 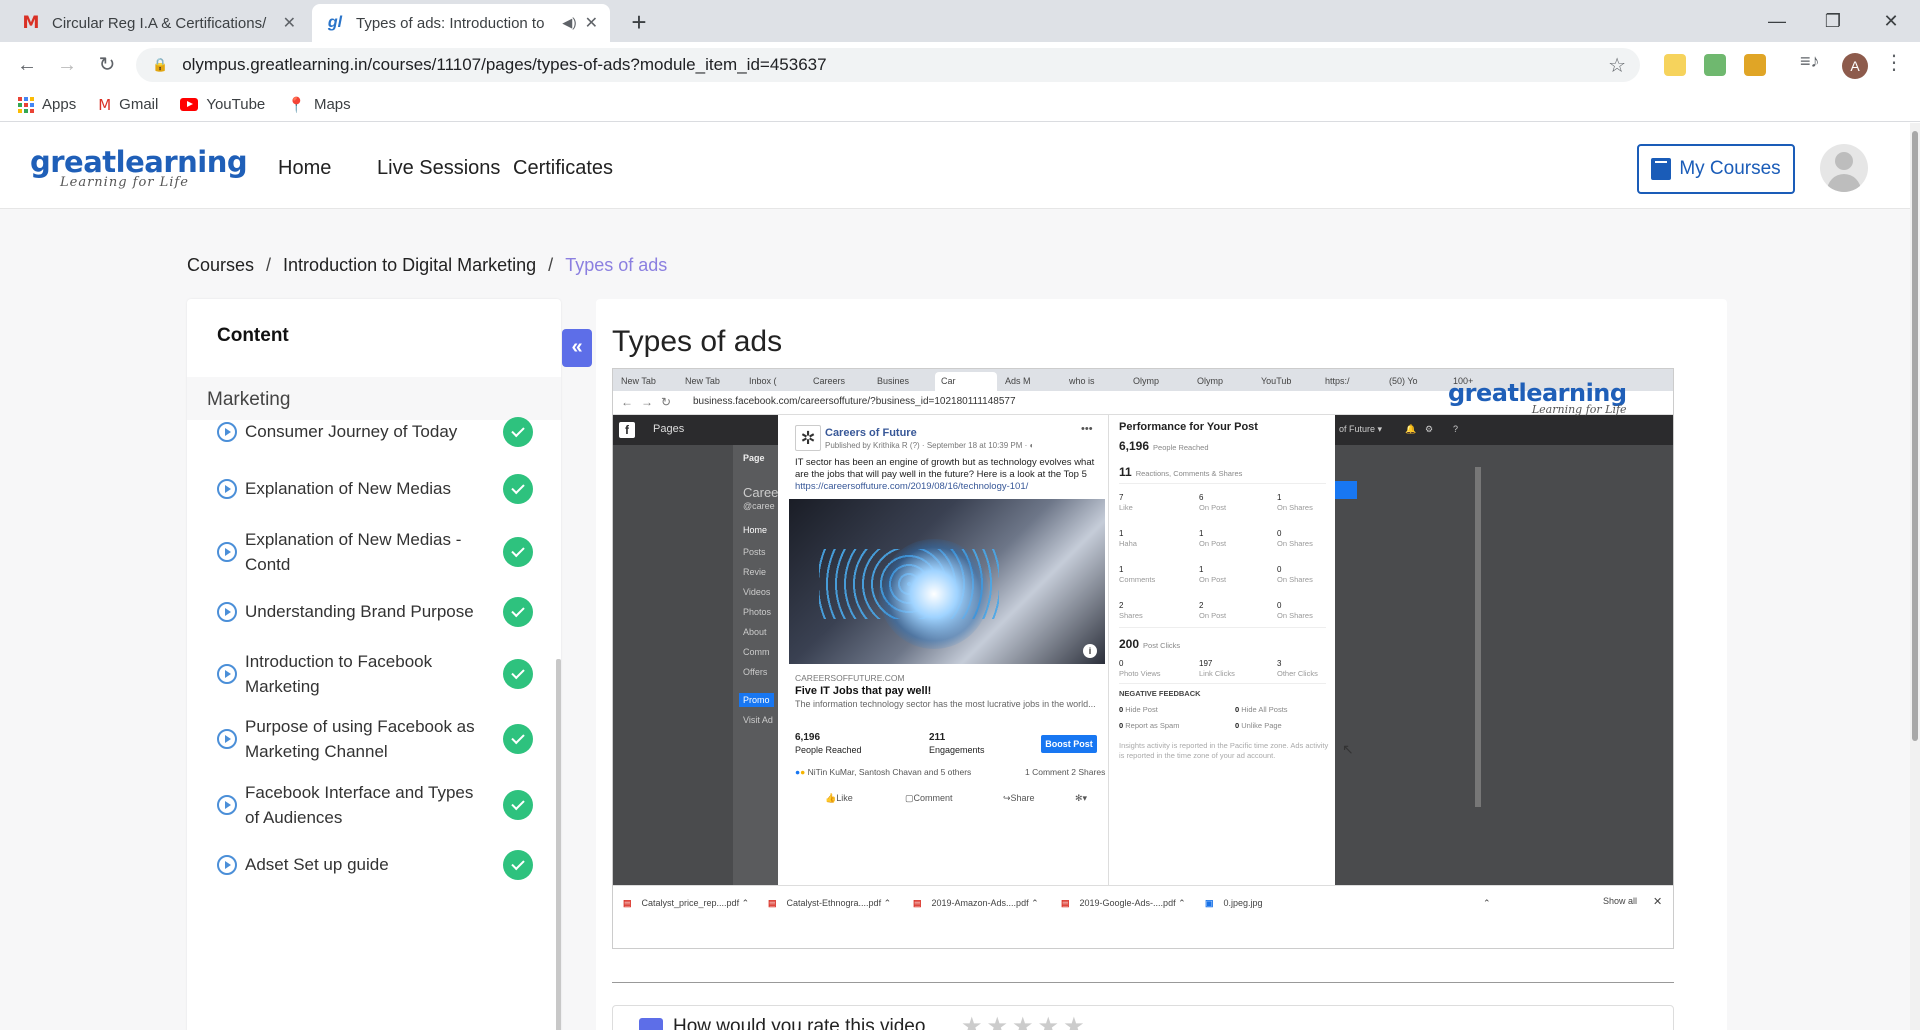 What do you see at coordinates (107, 65) in the screenshot?
I see `reload-button: ↻` at bounding box center [107, 65].